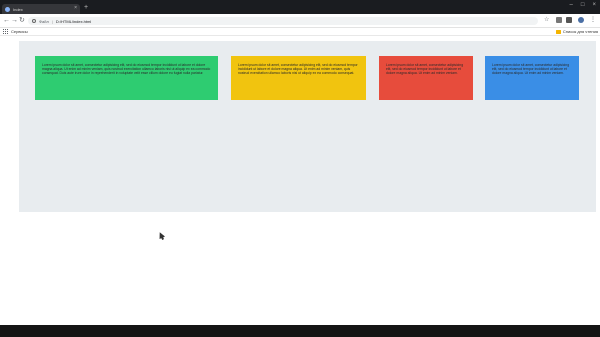  I want to click on url-scheme: Файл, so click(44, 21).